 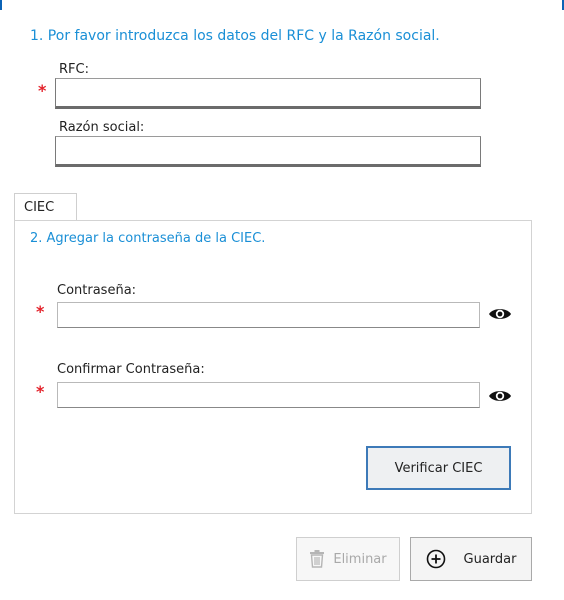 What do you see at coordinates (317, 559) in the screenshot?
I see `trash-icon` at bounding box center [317, 559].